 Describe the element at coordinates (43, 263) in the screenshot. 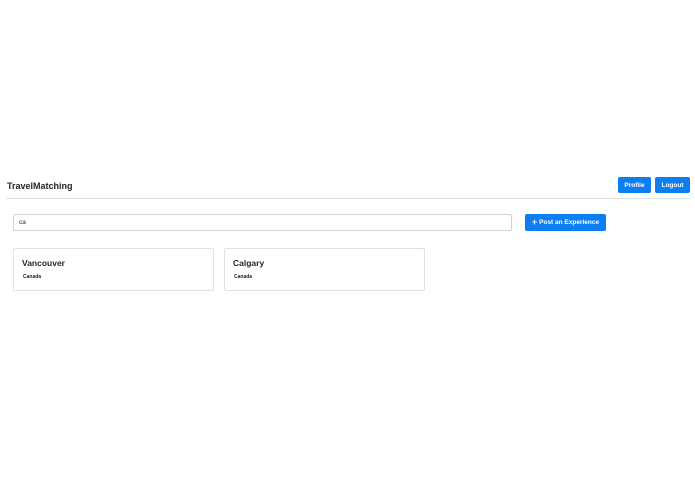

I see `card-city: Vancouver` at that location.